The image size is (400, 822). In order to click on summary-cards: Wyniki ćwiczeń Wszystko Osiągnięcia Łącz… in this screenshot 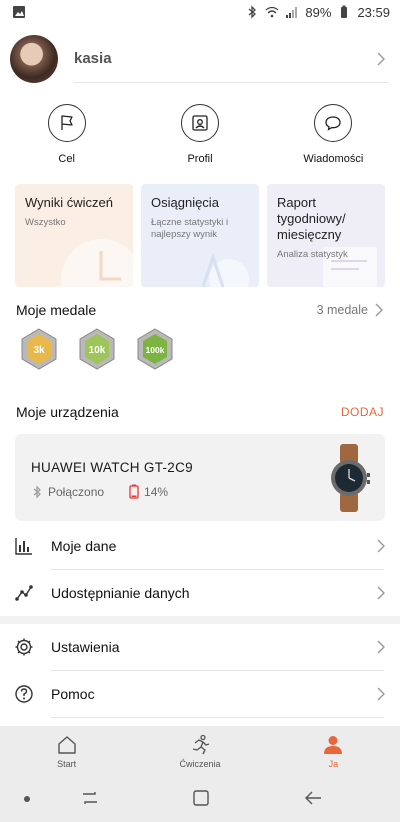, I will do `click(200, 235)`.